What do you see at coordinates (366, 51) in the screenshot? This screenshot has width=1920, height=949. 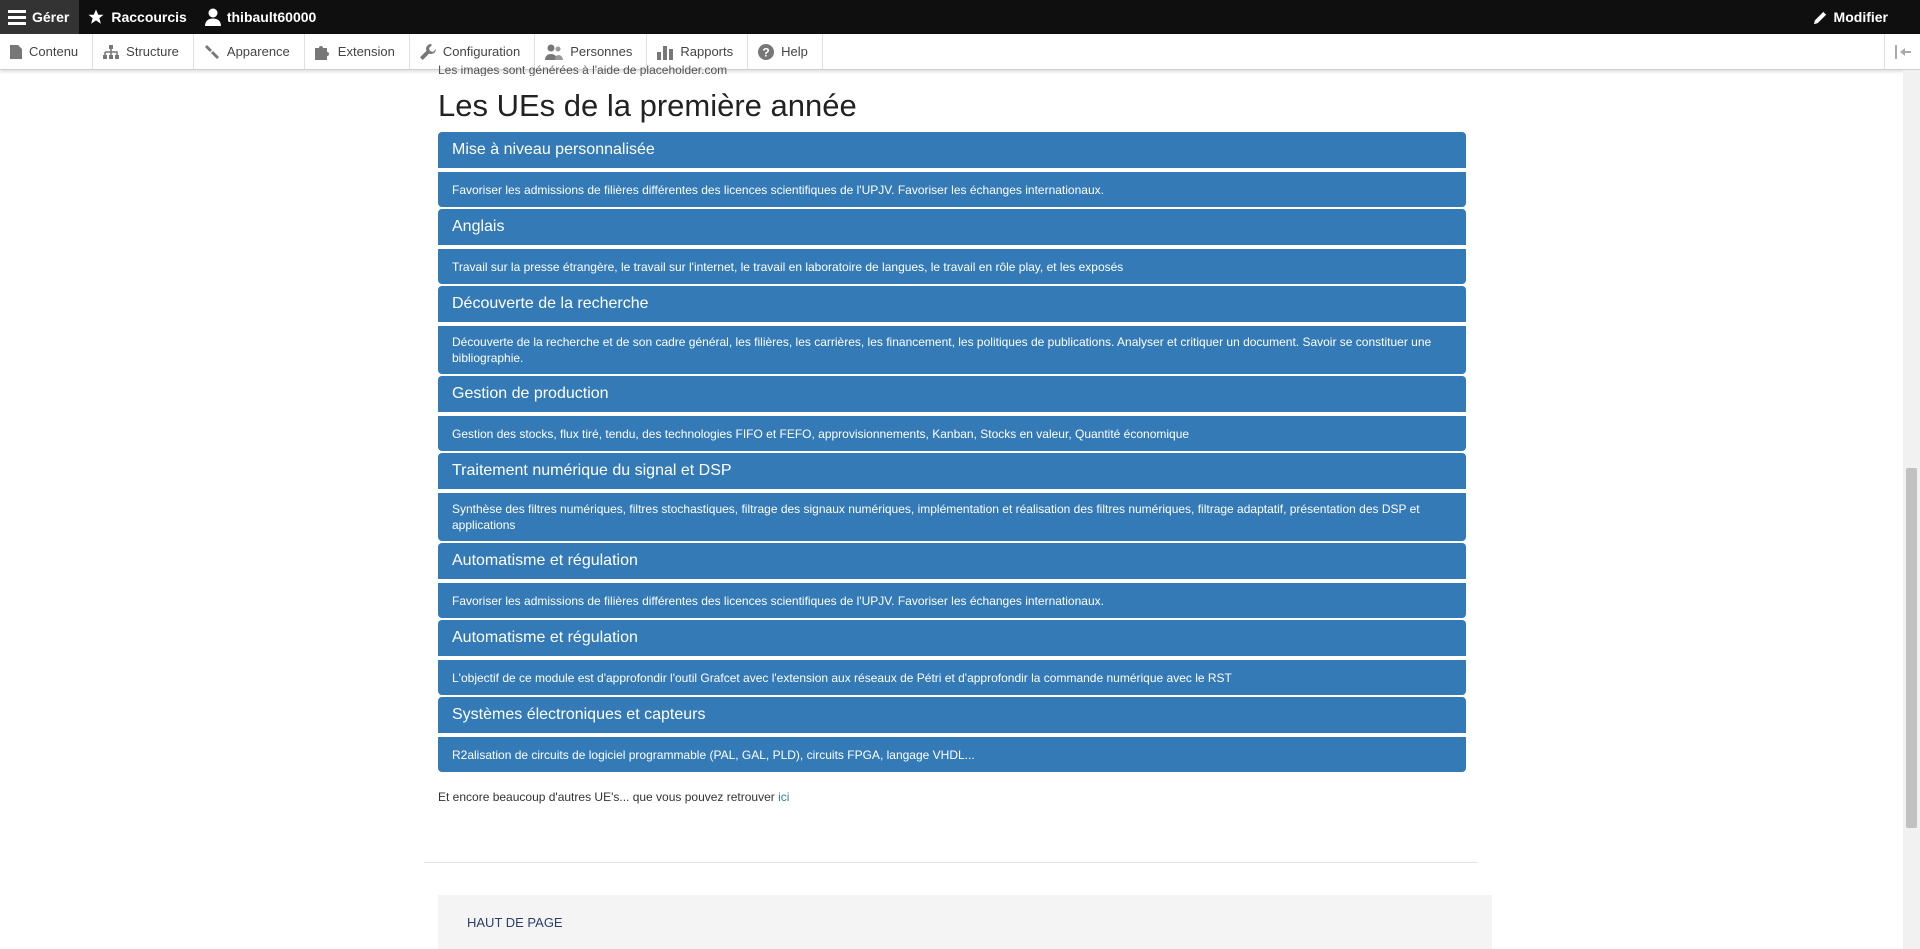 I see `tray-item-label: Extension` at bounding box center [366, 51].